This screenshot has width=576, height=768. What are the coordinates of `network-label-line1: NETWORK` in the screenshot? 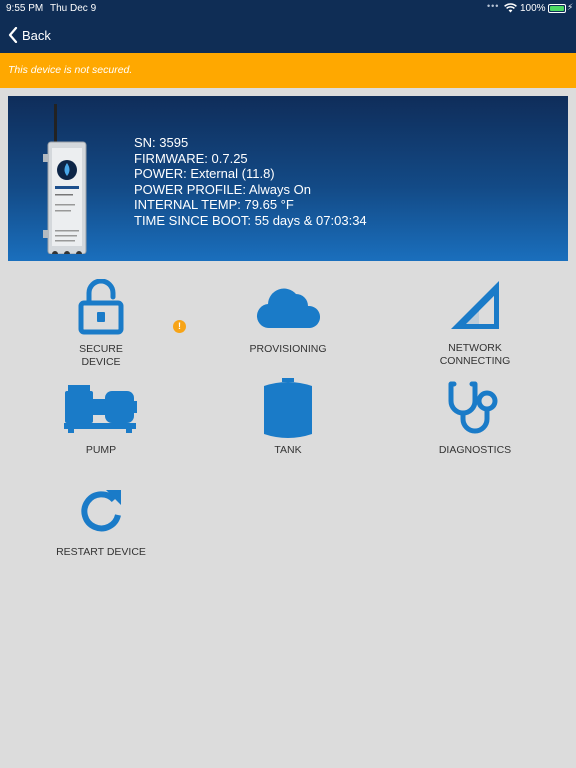 It's located at (475, 348).